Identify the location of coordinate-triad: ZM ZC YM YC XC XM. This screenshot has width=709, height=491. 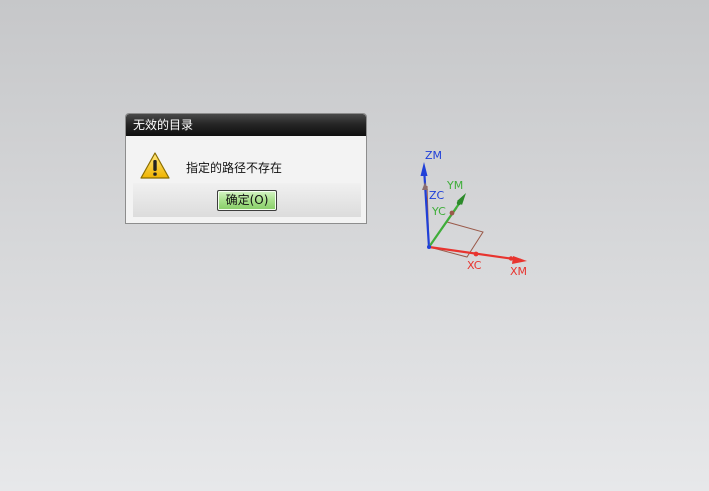
(475, 212).